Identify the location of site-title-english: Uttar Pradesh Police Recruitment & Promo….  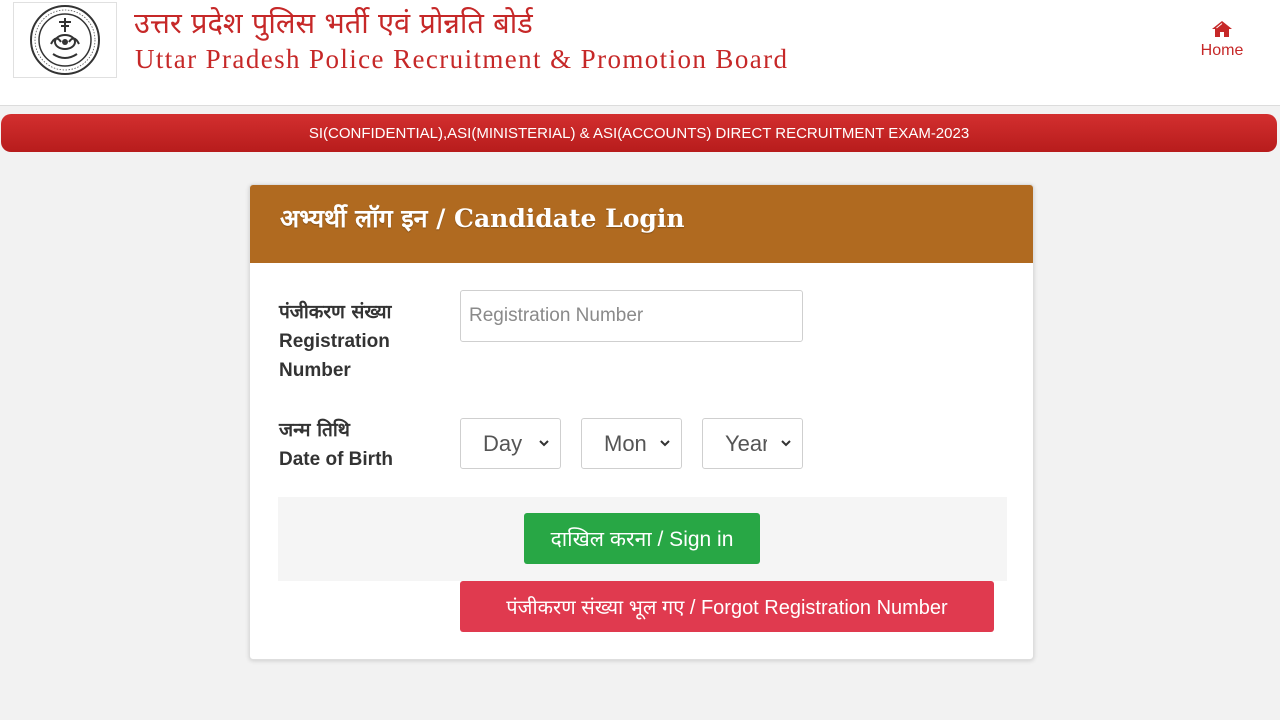
(462, 59).